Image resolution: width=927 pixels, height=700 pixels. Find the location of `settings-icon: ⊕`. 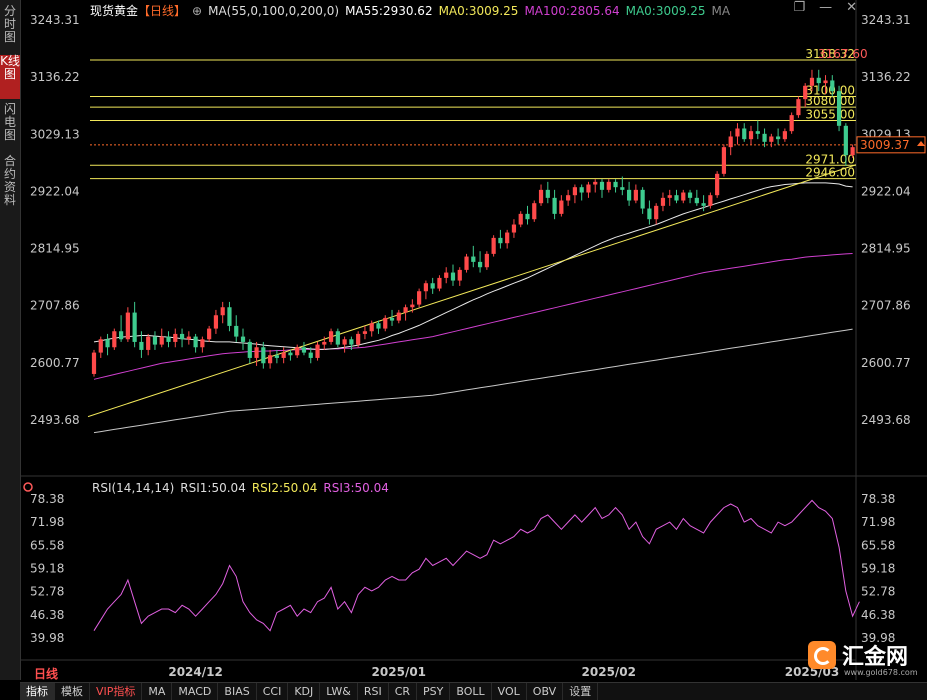

settings-icon: ⊕ is located at coordinates (197, 11).